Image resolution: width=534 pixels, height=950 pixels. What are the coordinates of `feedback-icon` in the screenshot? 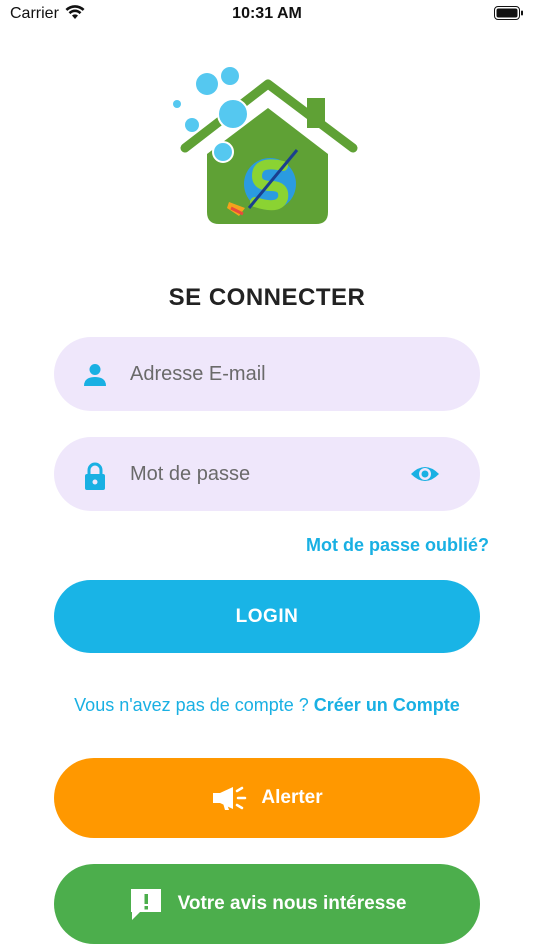 It's located at (146, 904).